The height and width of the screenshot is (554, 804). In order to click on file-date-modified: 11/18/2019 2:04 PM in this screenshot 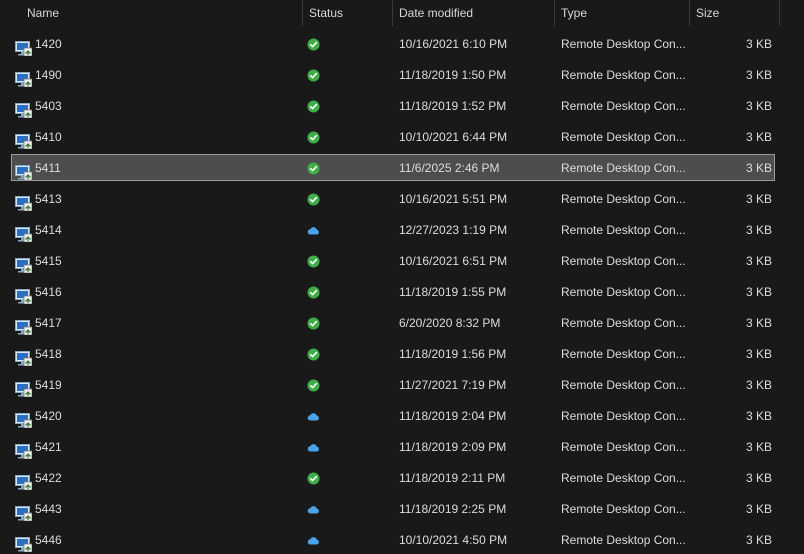, I will do `click(453, 416)`.